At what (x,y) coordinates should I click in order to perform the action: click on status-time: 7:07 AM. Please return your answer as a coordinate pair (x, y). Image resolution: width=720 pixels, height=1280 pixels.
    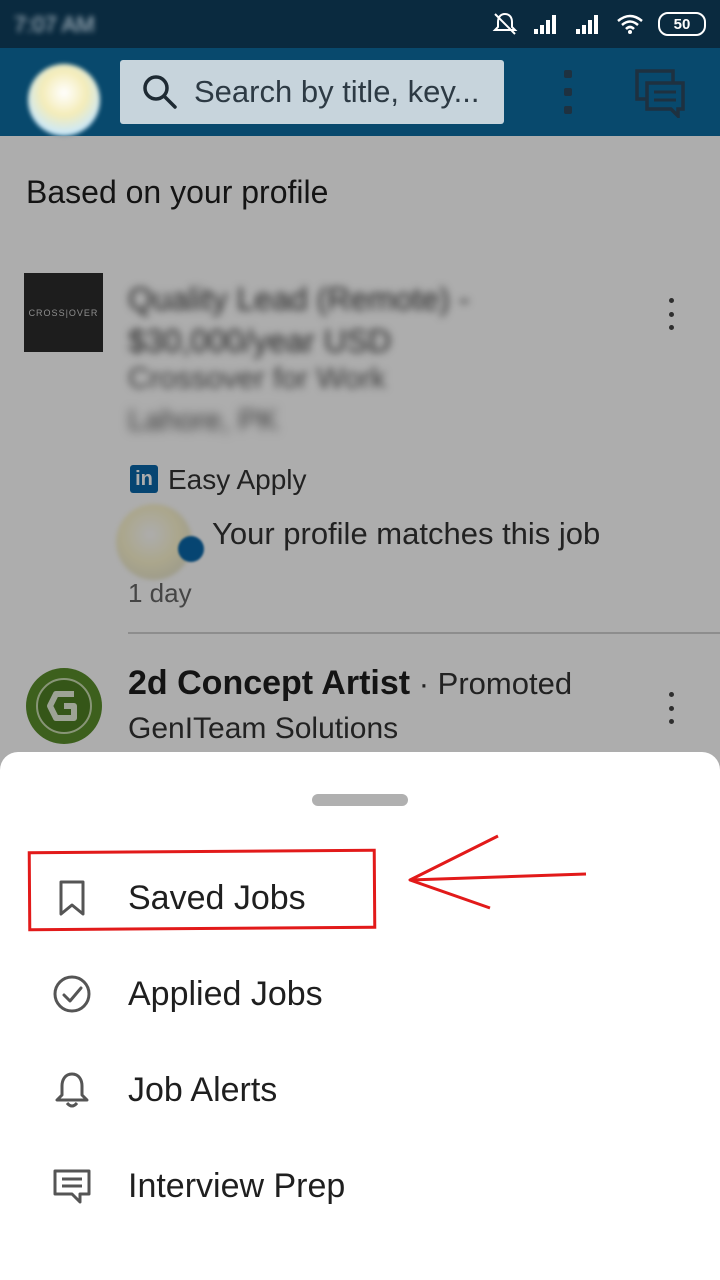
    Looking at the image, I should click on (54, 24).